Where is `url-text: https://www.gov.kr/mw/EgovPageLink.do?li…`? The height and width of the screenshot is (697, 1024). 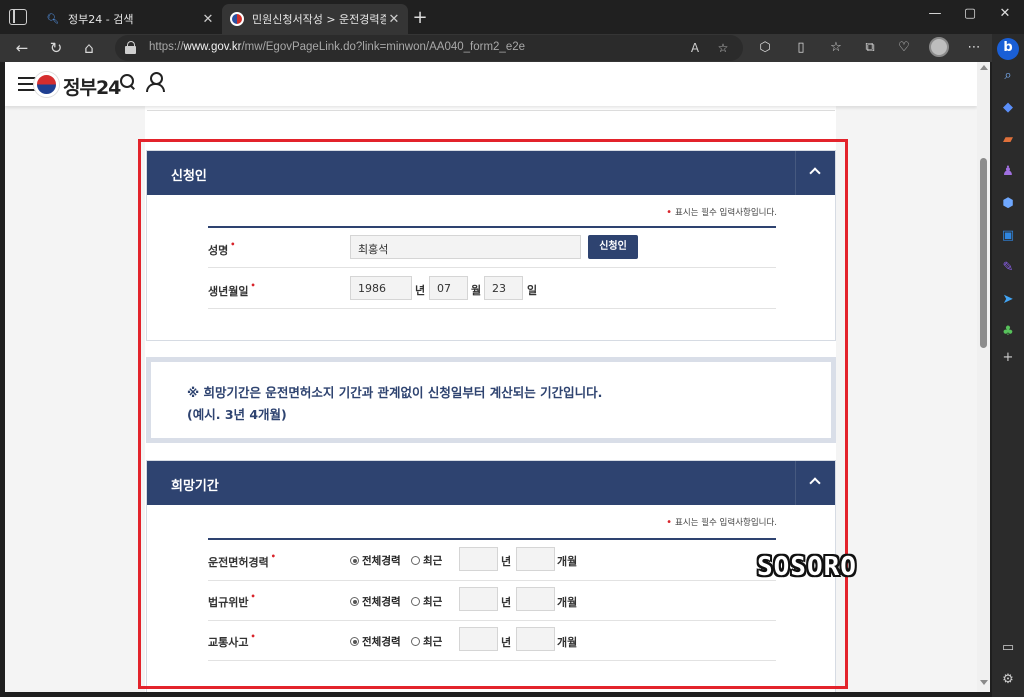 url-text: https://www.gov.kr/mw/EgovPageLink.do?li… is located at coordinates (337, 47).